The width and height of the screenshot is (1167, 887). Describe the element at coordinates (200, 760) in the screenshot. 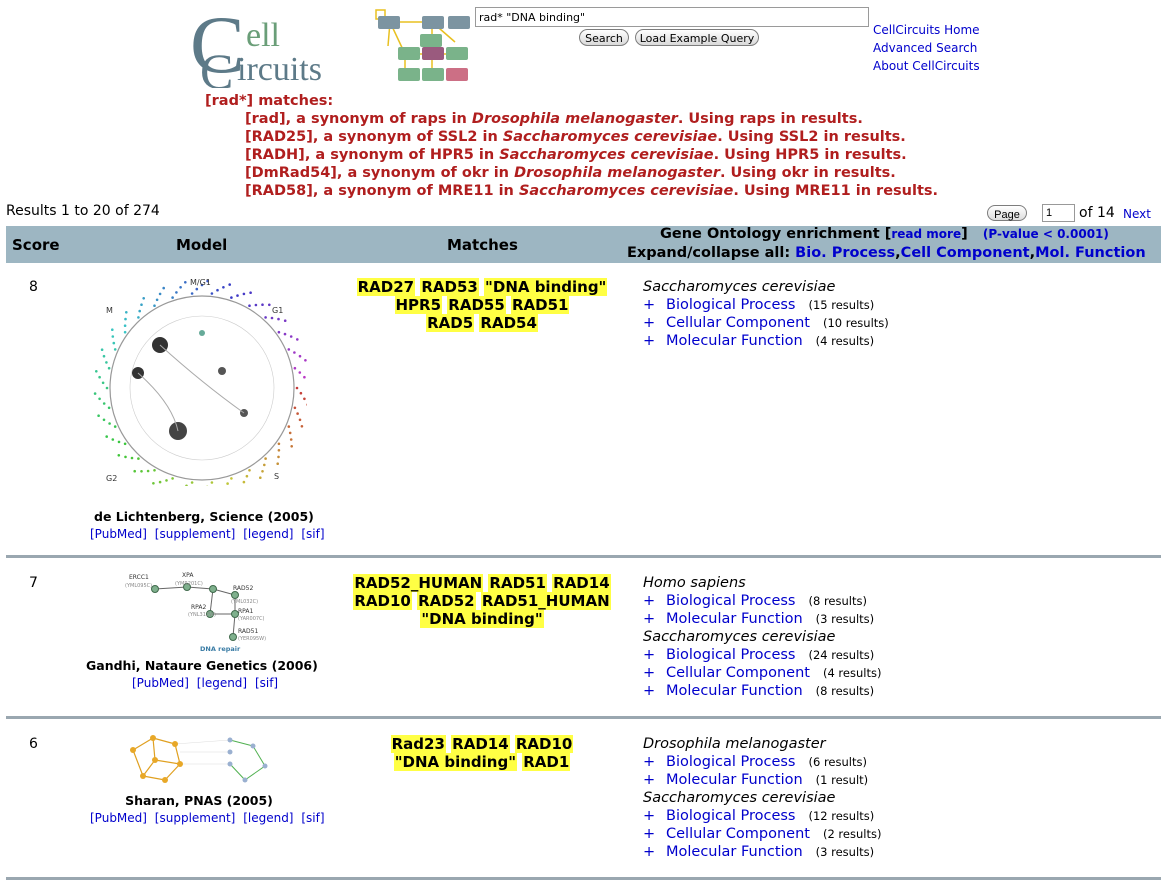

I see `model-thumbnail` at that location.